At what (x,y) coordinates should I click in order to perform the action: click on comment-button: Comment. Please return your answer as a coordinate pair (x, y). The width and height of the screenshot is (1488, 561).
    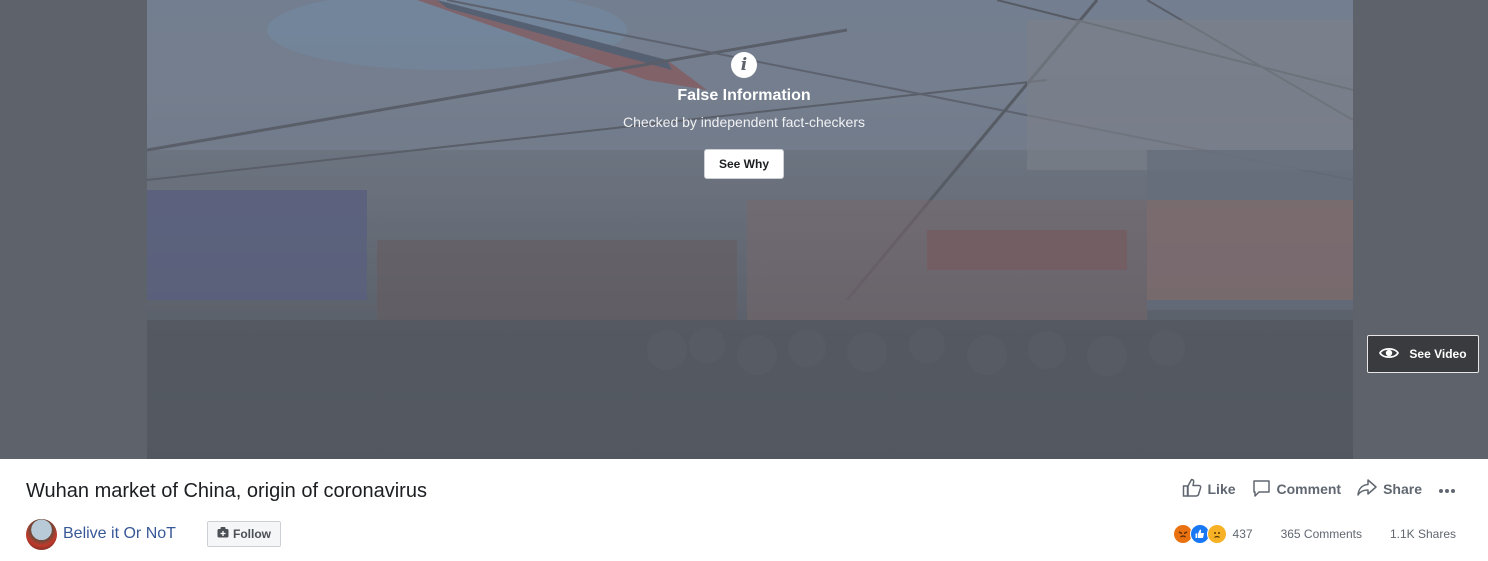
    Looking at the image, I should click on (1297, 489).